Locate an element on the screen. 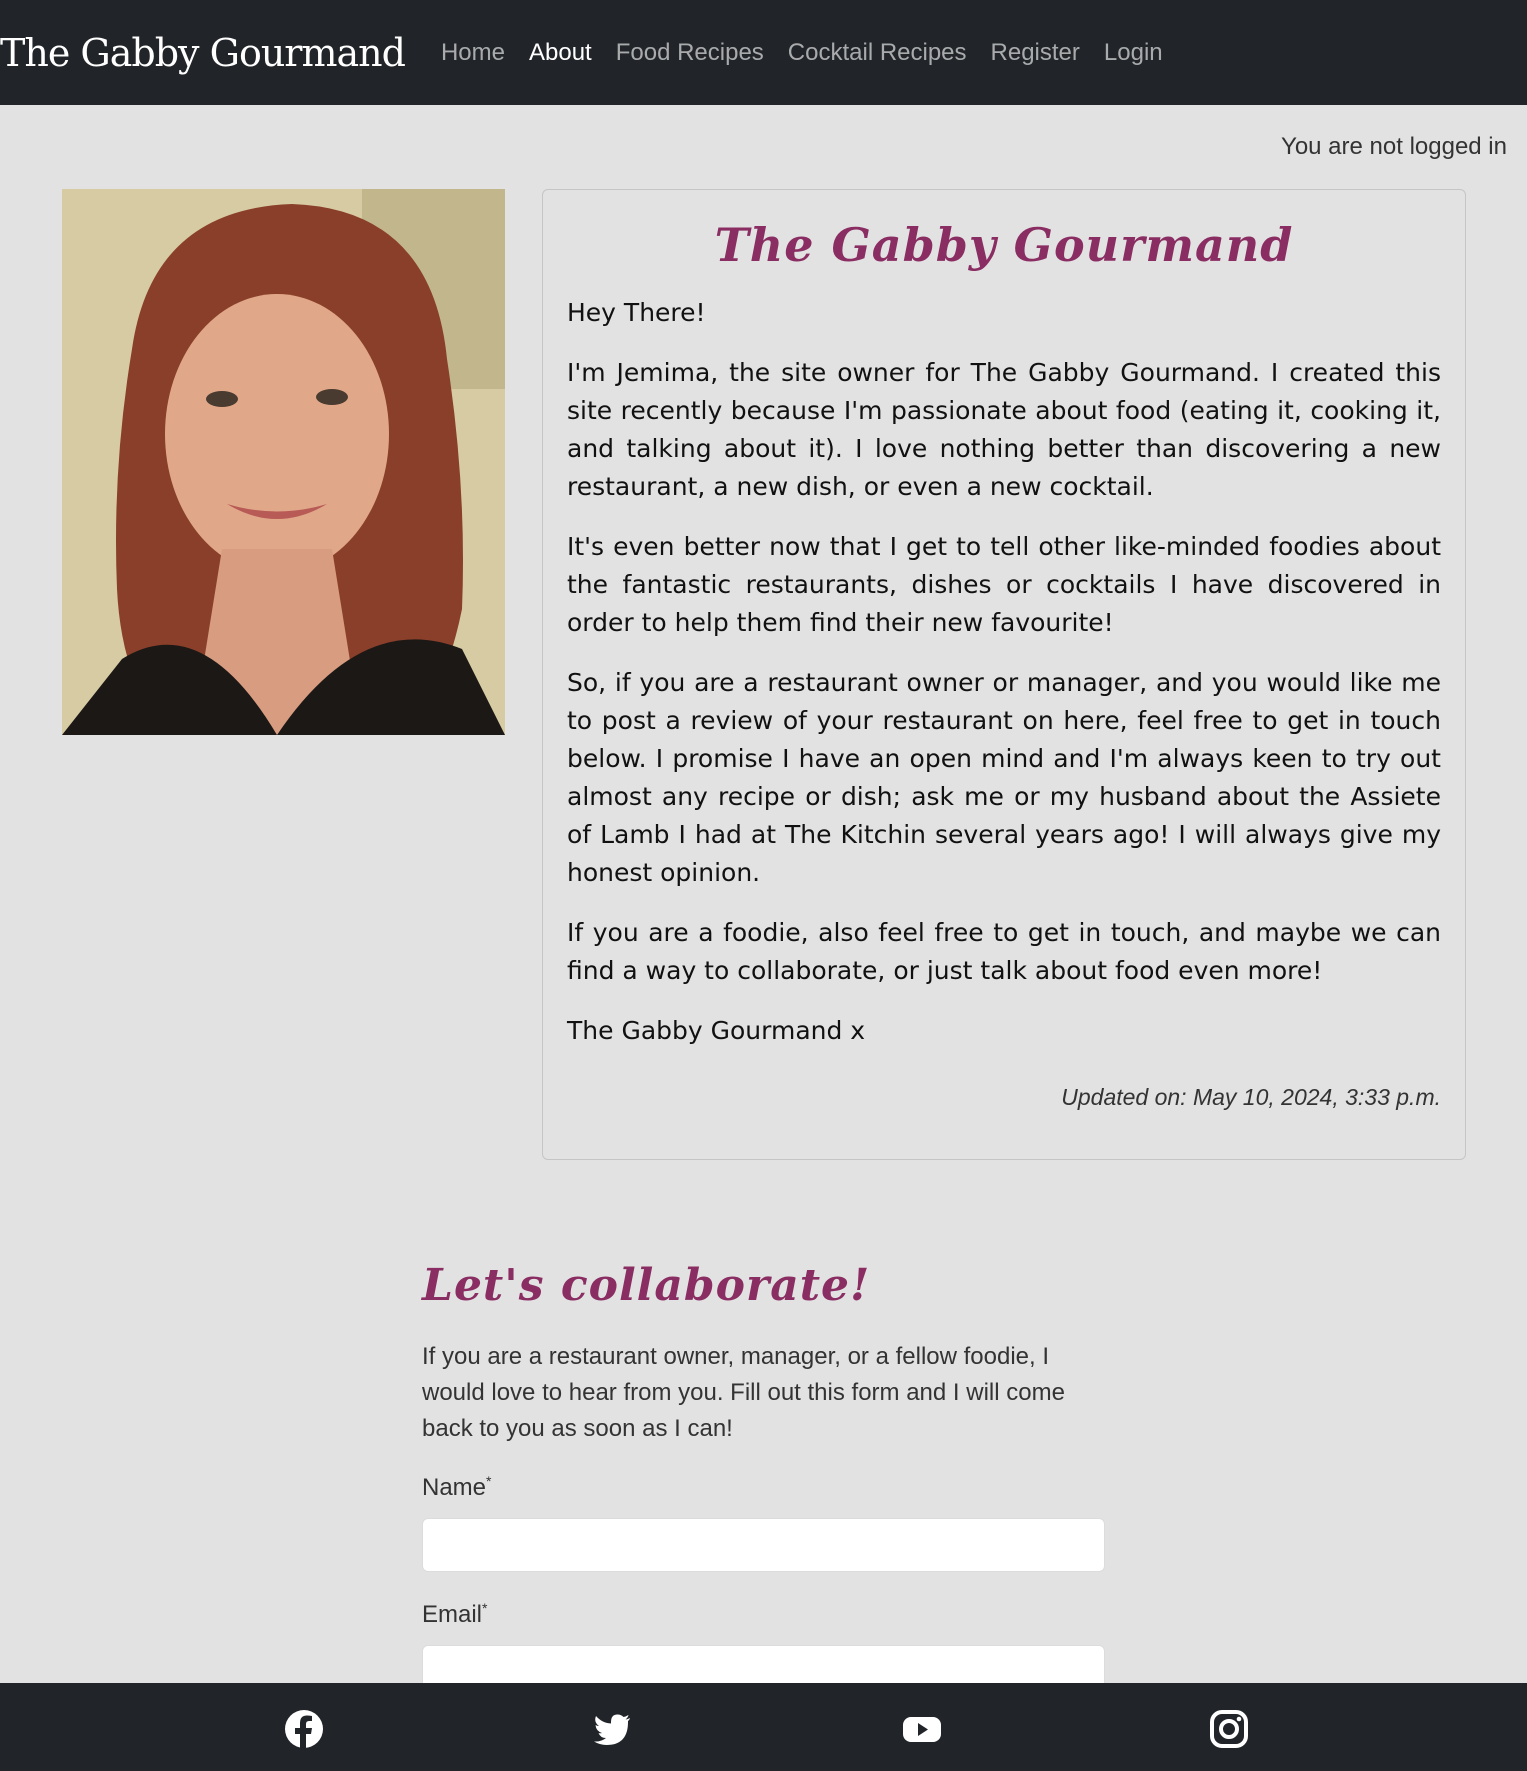 This screenshot has height=1771, width=1527. profile-photo is located at coordinates (283, 462).